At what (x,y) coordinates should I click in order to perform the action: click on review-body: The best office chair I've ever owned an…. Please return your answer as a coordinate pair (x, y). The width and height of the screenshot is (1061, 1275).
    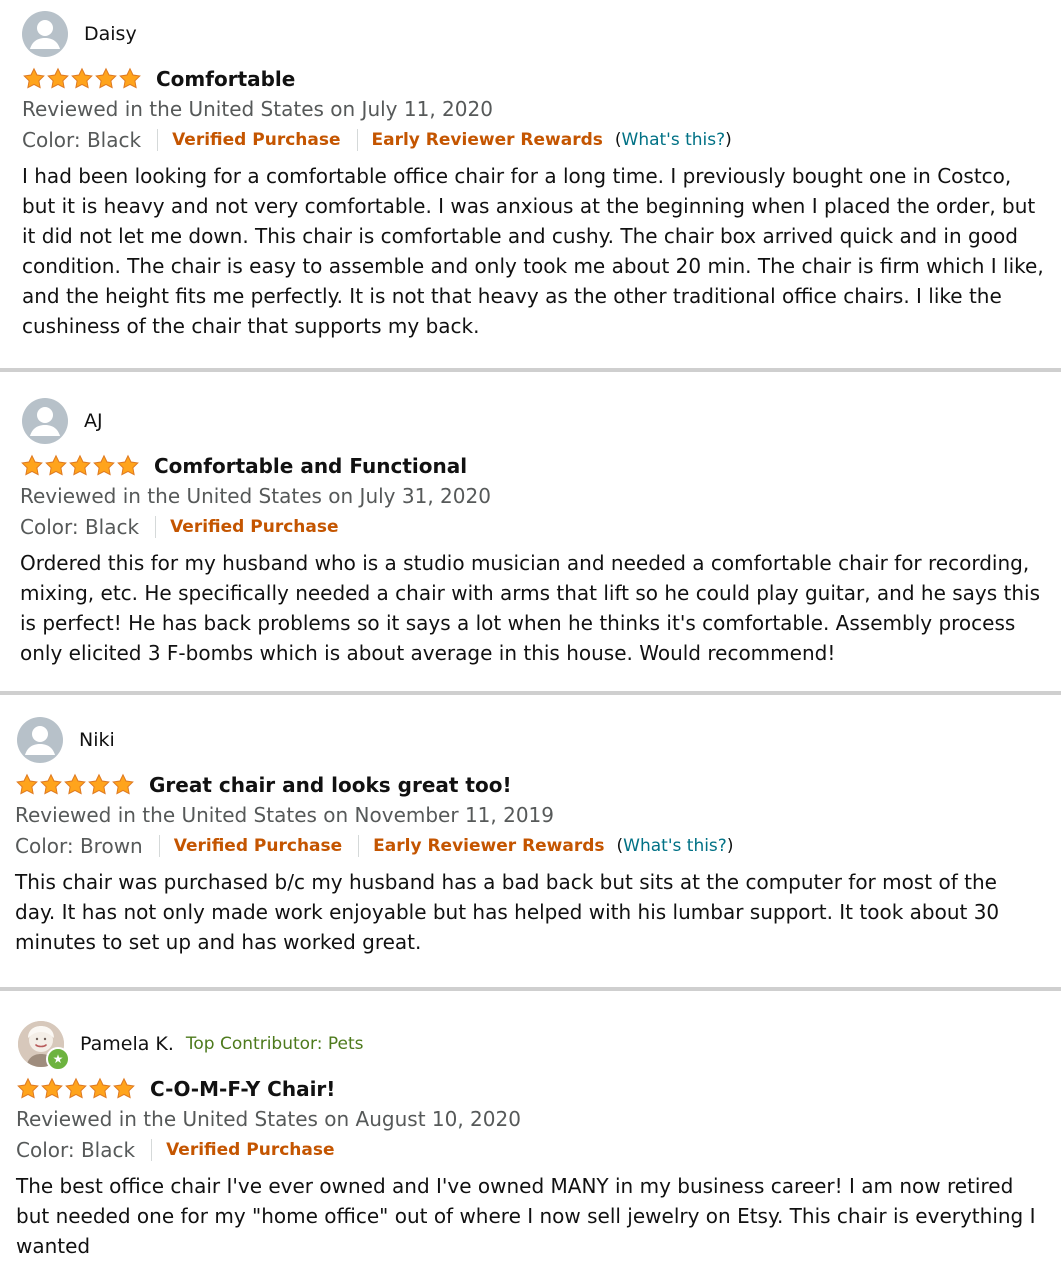
    Looking at the image, I should click on (526, 1216).